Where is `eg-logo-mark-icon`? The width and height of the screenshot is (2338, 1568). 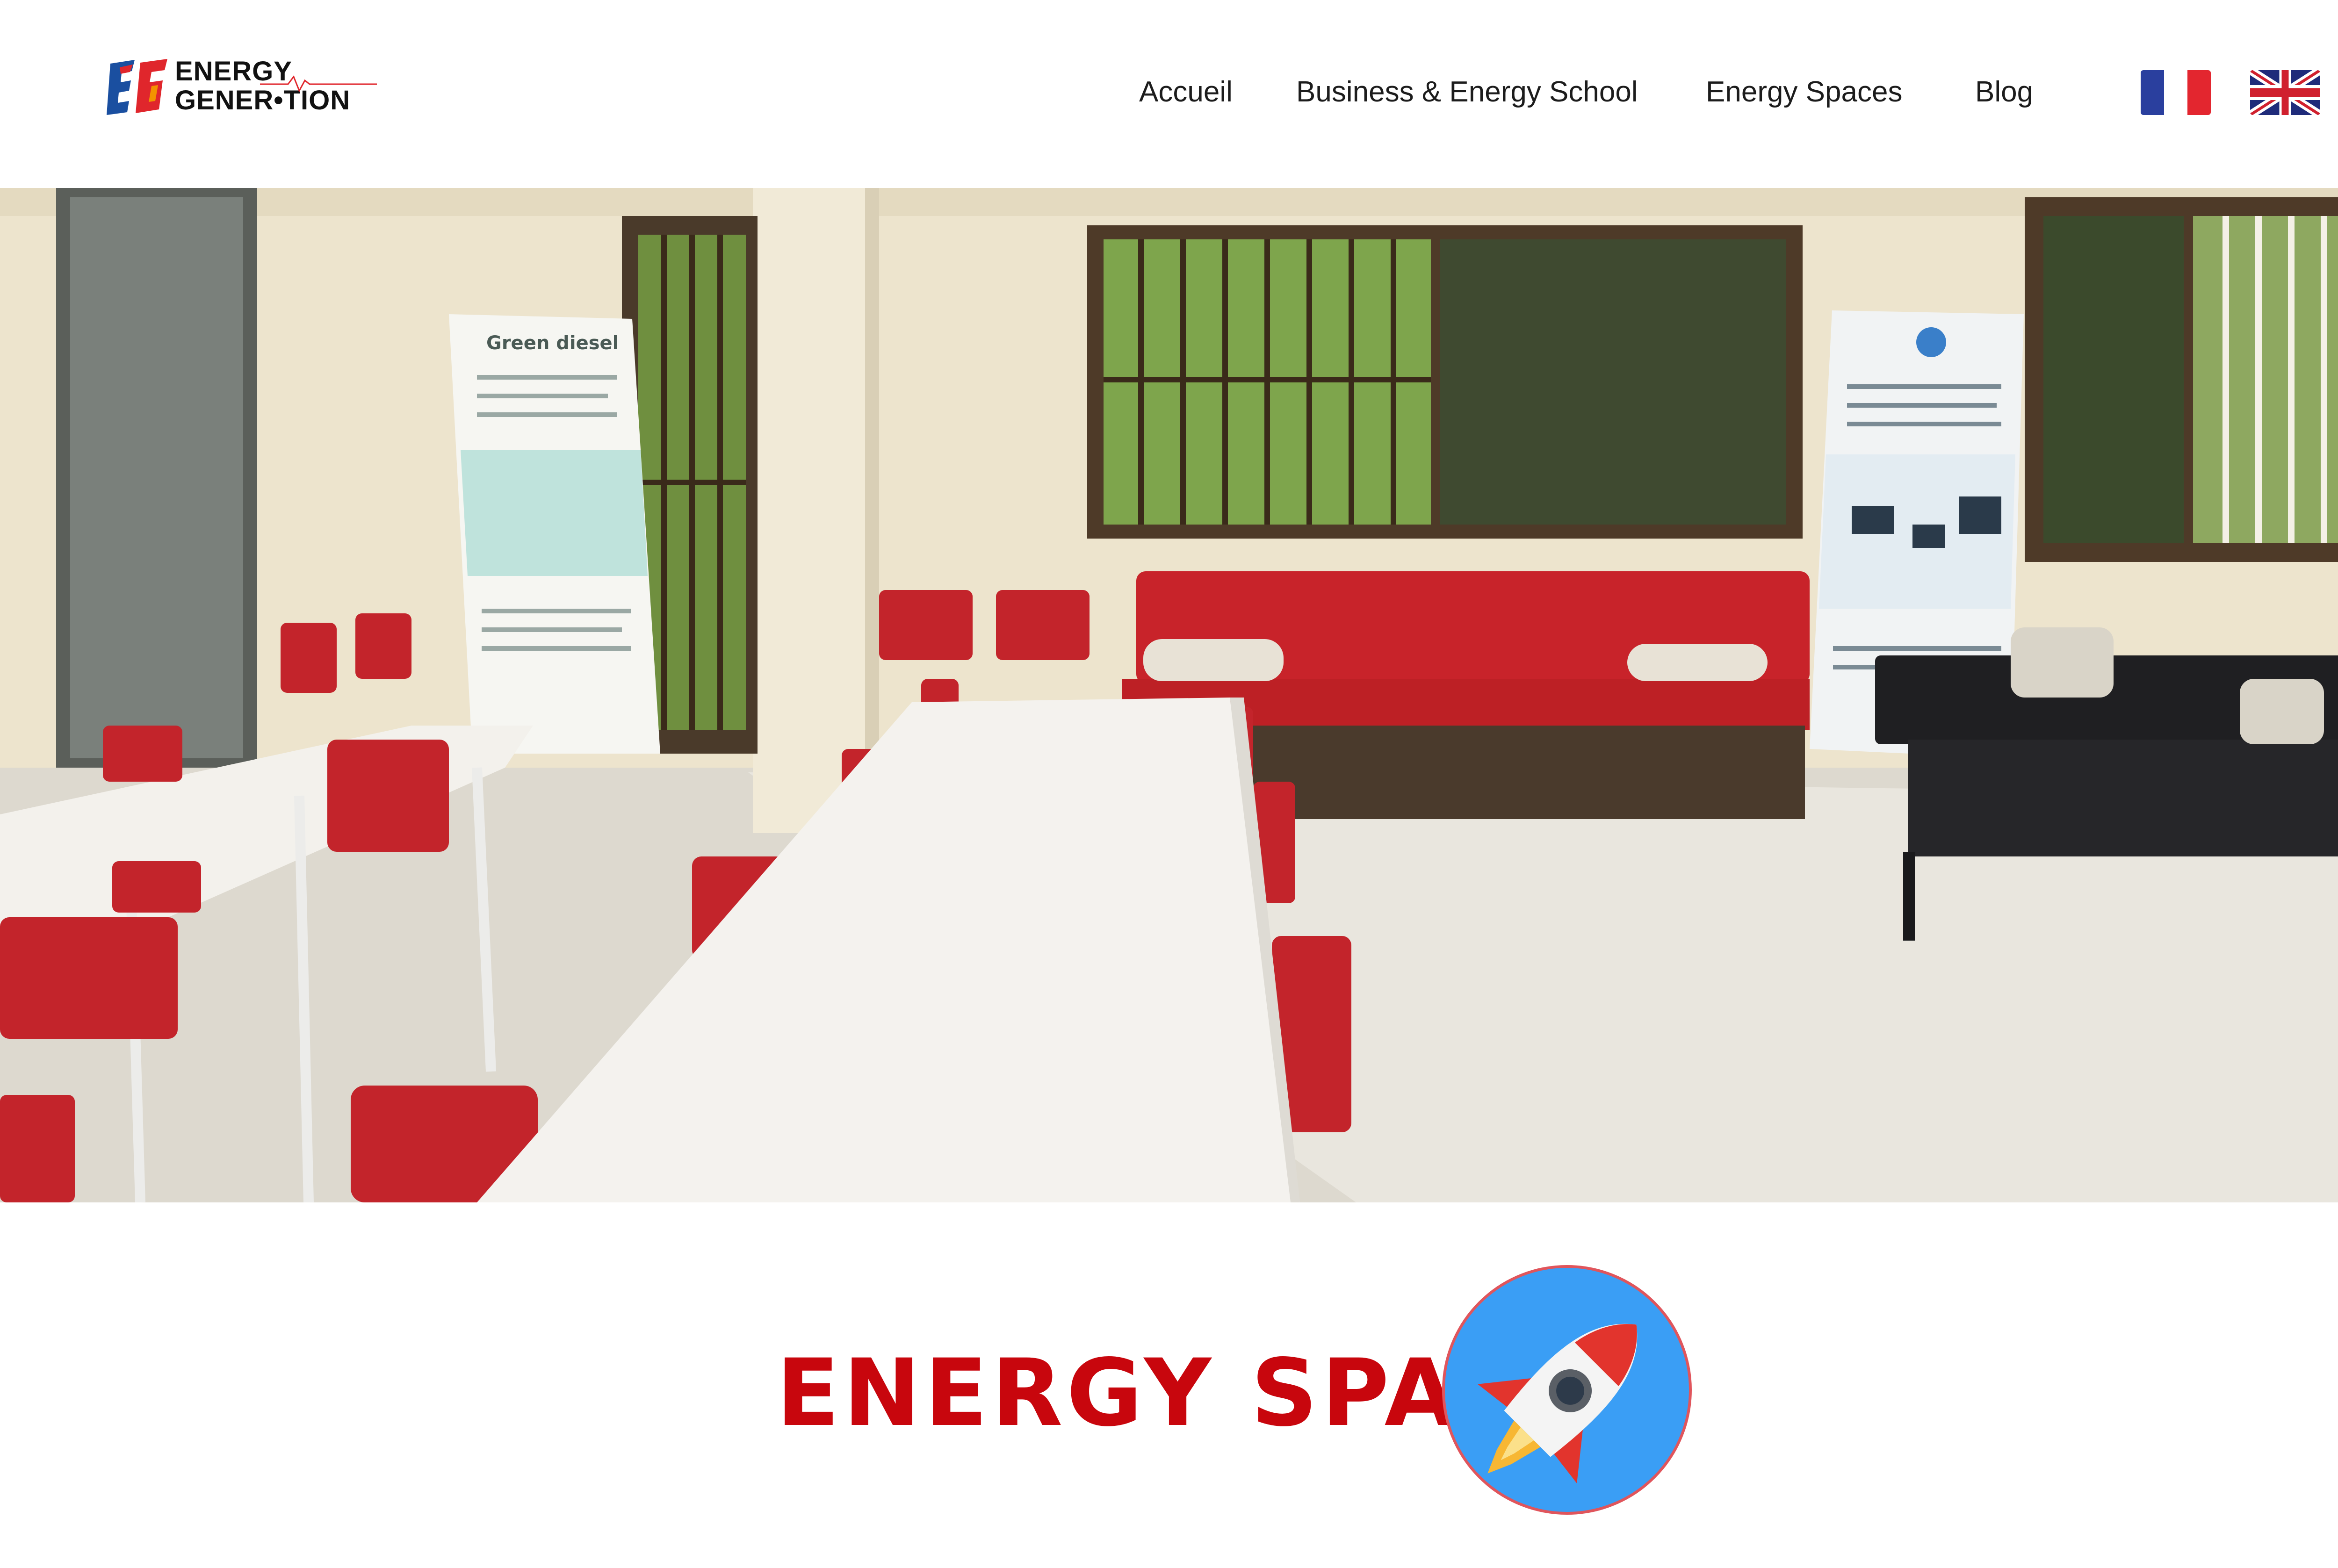 eg-logo-mark-icon is located at coordinates (137, 87).